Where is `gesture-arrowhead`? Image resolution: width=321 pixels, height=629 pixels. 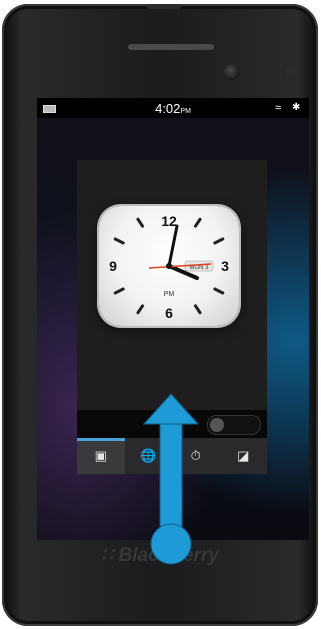
gesture-arrowhead is located at coordinates (171, 409).